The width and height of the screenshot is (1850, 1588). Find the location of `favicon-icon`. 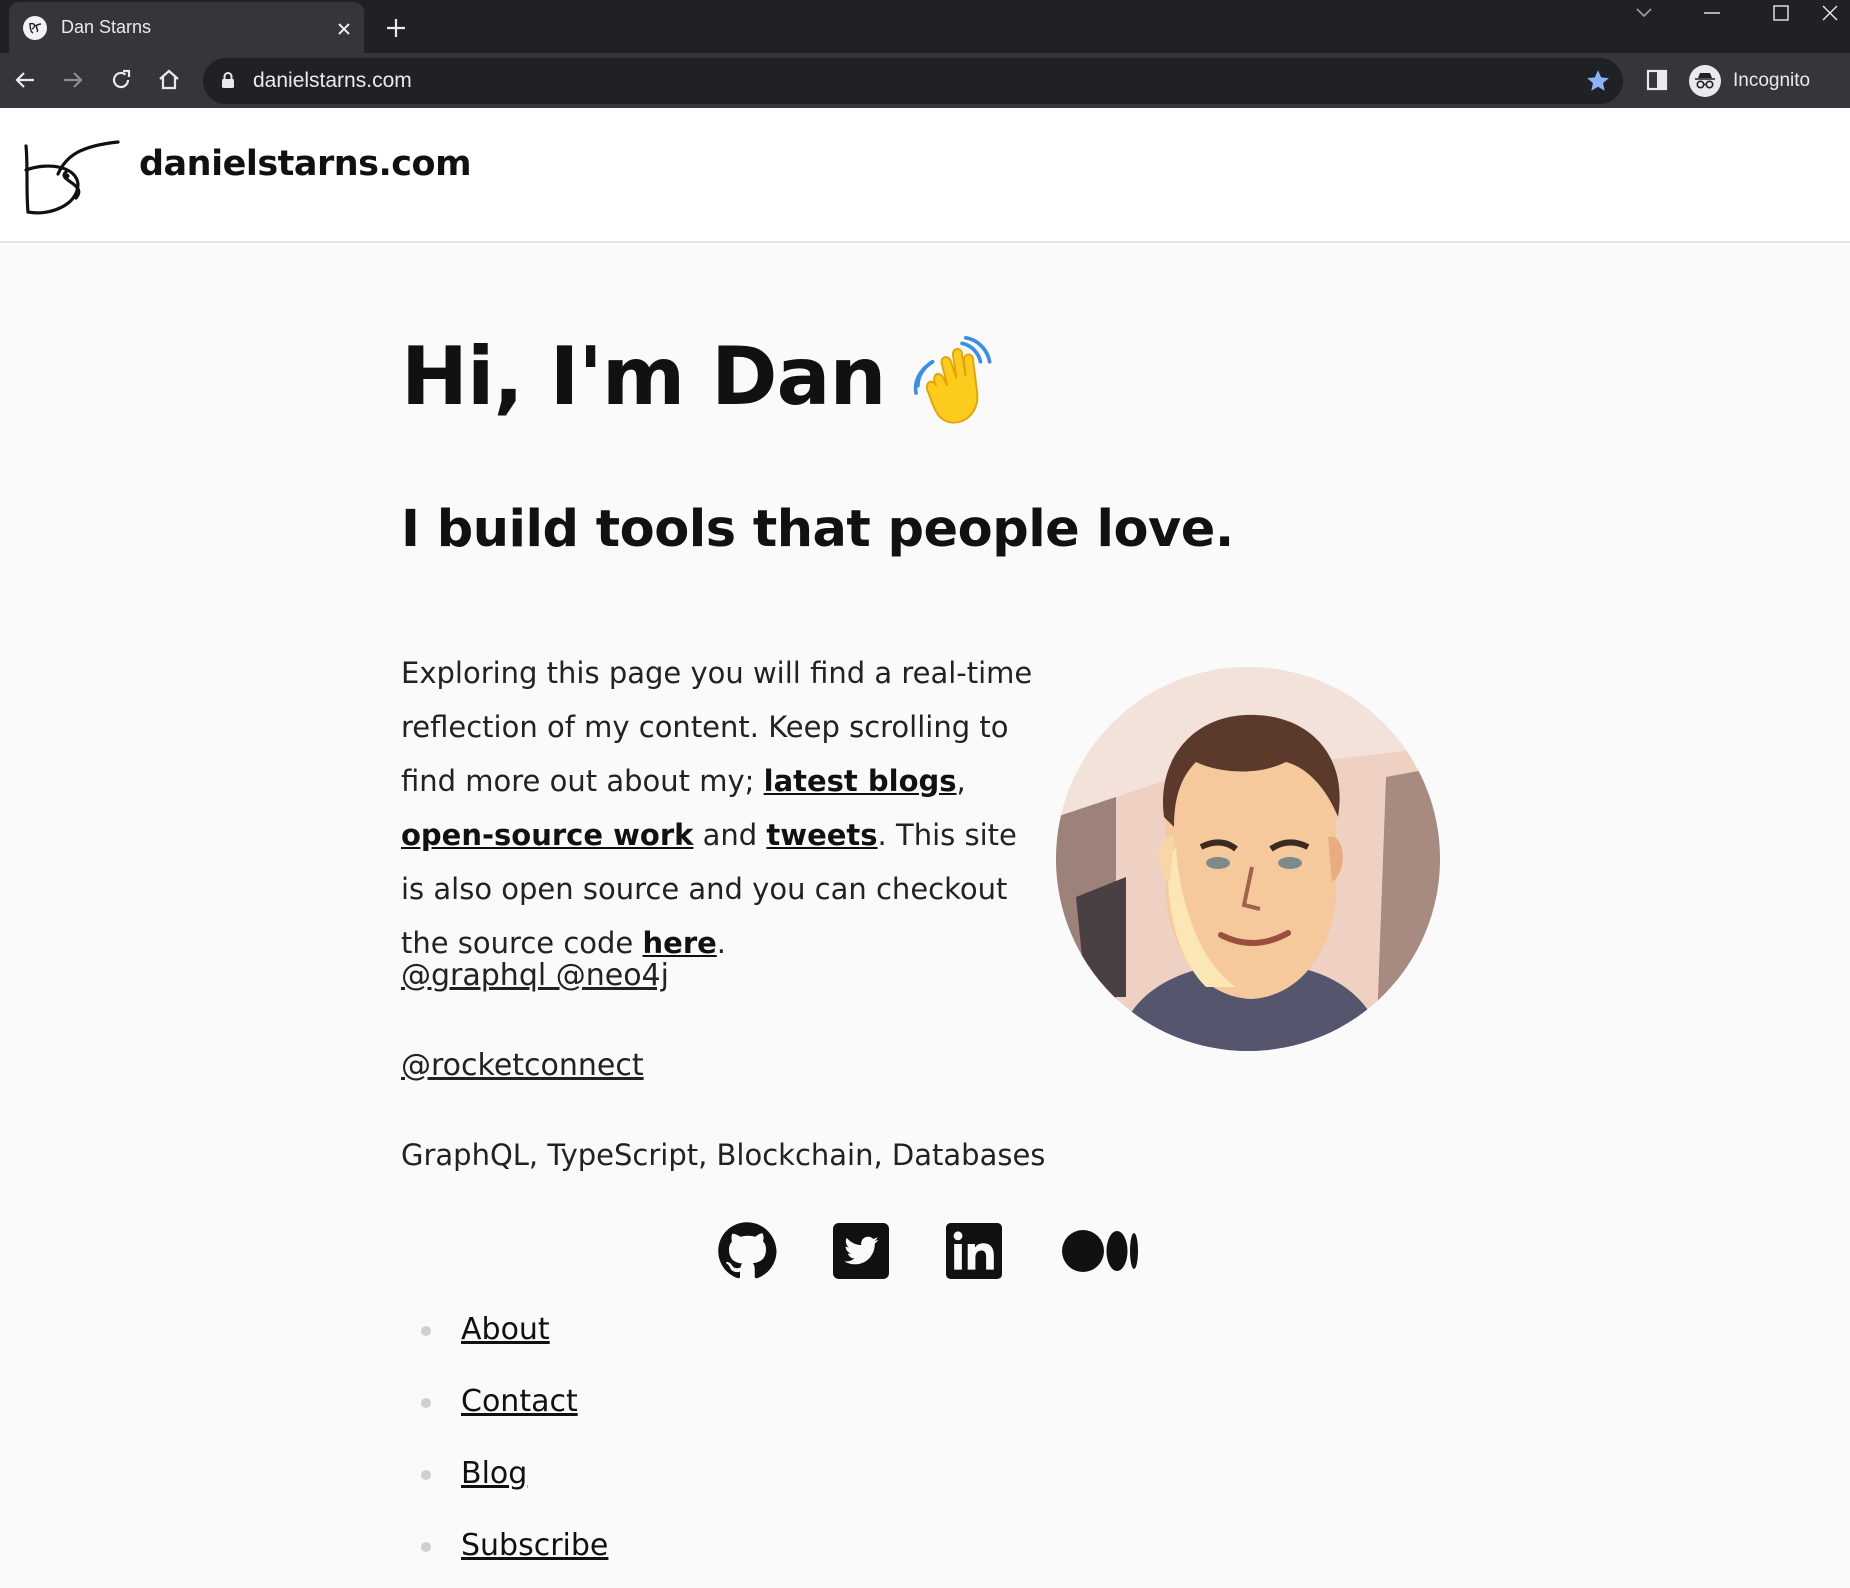

favicon-icon is located at coordinates (35, 27).